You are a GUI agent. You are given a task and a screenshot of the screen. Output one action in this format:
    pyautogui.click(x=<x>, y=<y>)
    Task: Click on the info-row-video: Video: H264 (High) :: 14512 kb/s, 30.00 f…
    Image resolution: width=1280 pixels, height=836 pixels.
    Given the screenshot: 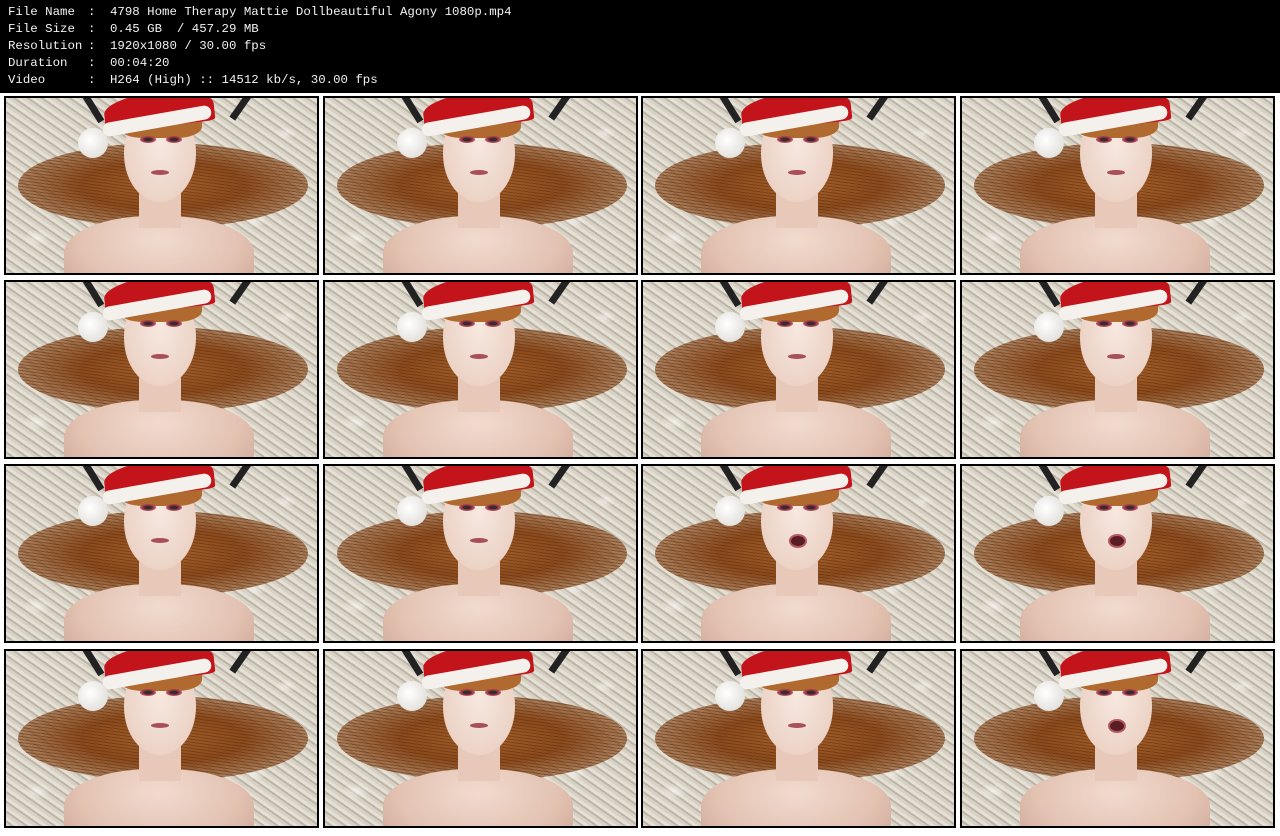 What is the action you would take?
    pyautogui.click(x=640, y=80)
    